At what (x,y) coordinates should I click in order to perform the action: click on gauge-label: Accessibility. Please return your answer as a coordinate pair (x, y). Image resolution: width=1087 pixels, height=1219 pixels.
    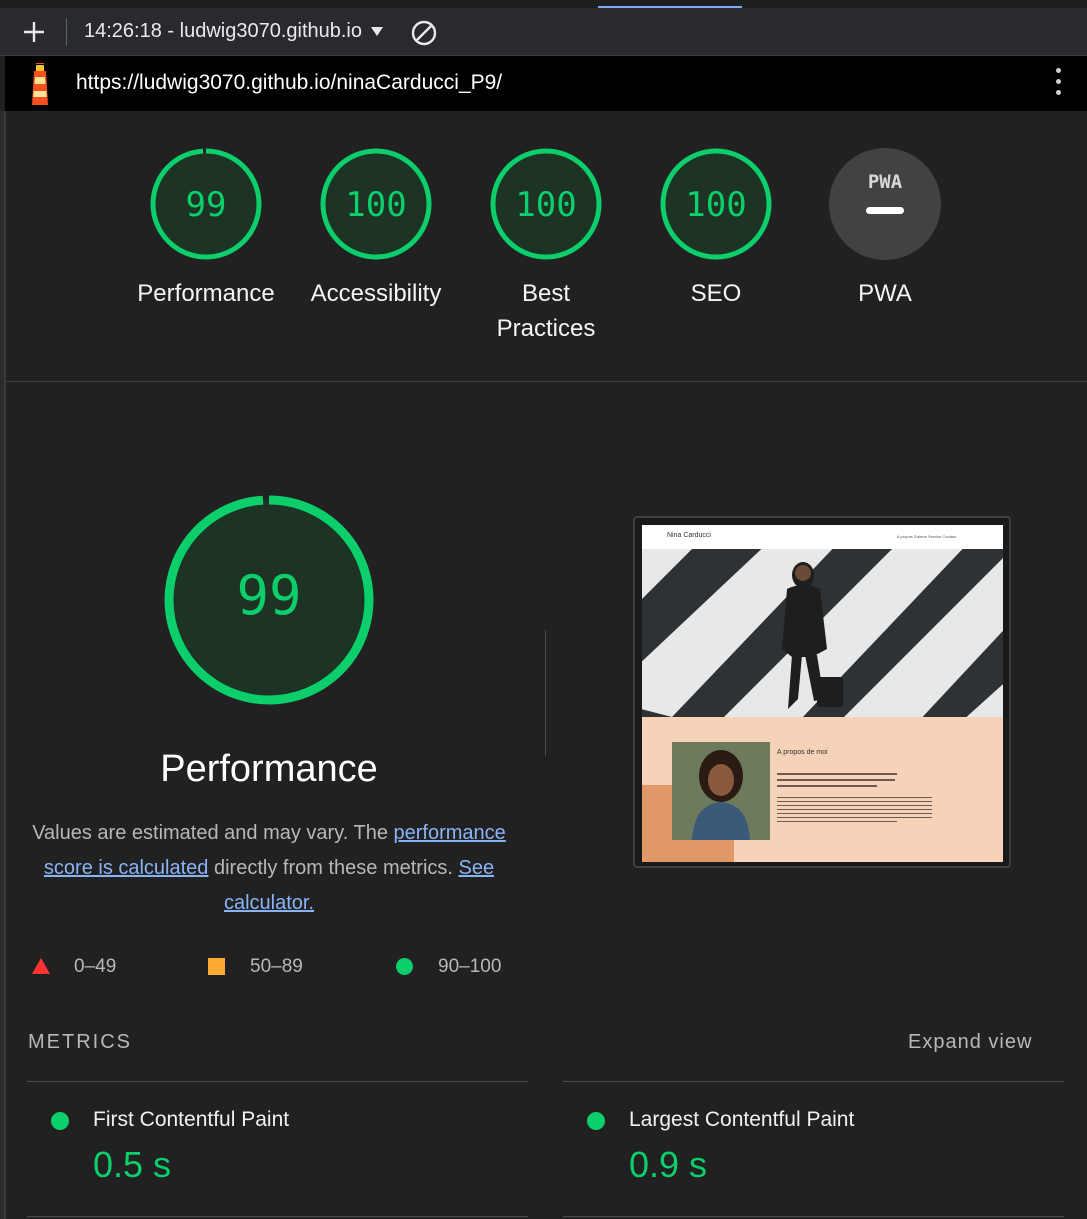
    Looking at the image, I should click on (376, 293).